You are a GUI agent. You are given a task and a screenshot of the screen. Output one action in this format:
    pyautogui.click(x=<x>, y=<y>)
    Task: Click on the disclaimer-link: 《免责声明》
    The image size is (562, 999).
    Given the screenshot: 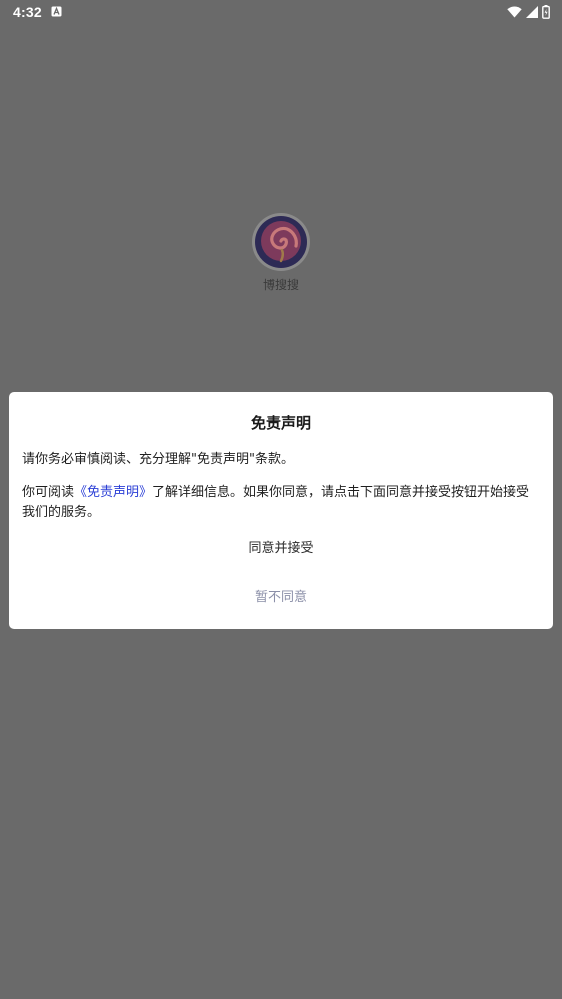 What is the action you would take?
    pyautogui.click(x=113, y=492)
    